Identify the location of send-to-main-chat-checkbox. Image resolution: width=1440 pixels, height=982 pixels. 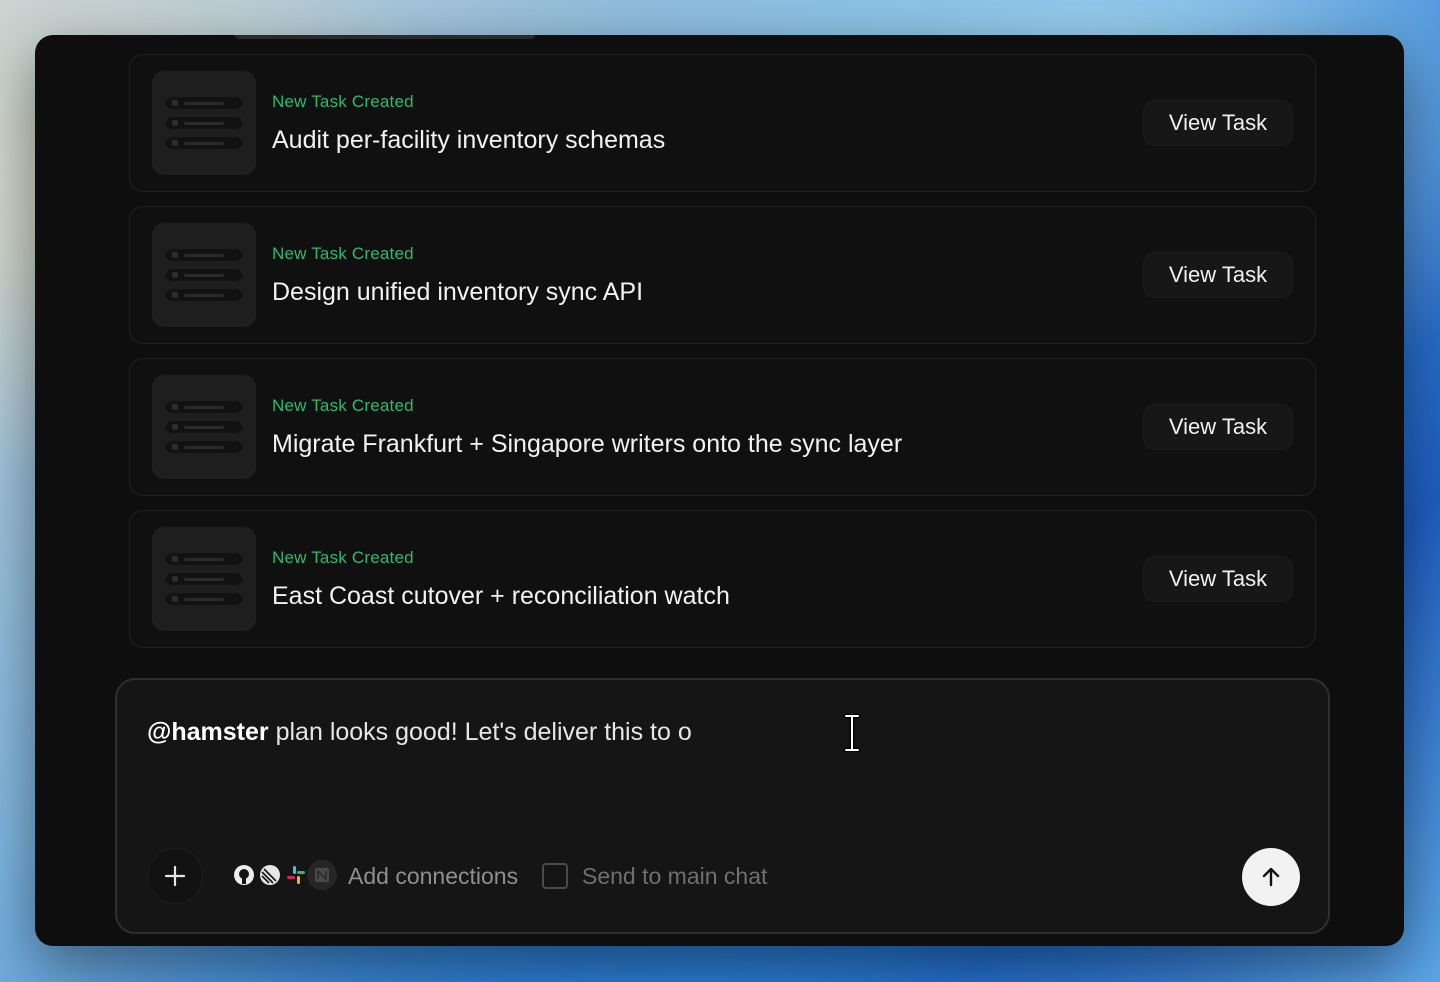
(555, 876).